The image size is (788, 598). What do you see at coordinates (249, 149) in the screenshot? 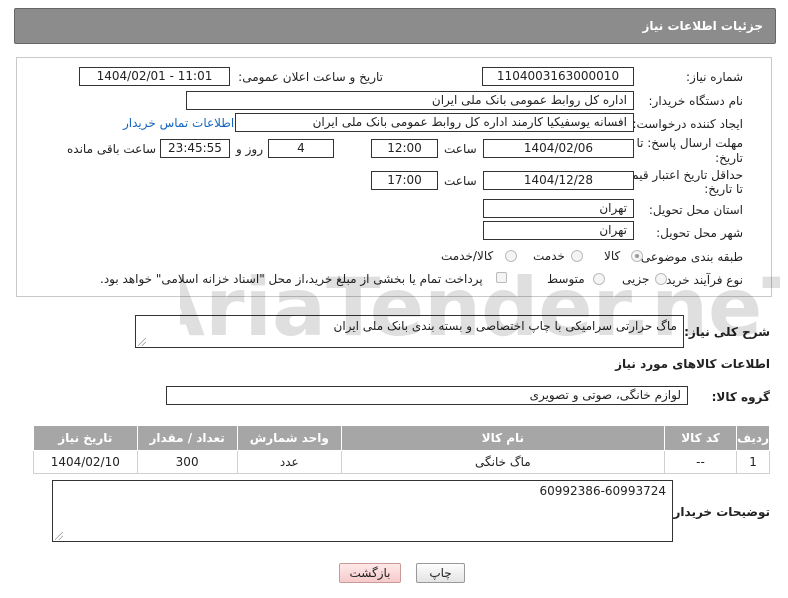
I see `days-word: روز و` at bounding box center [249, 149].